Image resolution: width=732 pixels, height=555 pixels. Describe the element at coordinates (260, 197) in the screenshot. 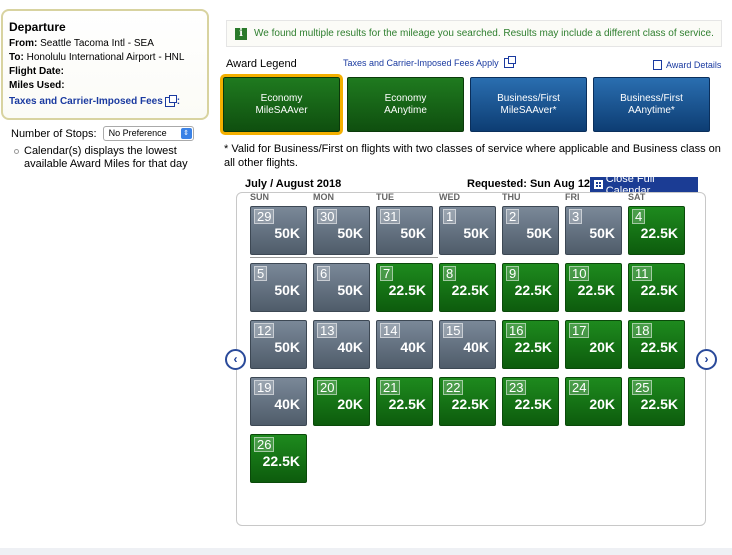

I see `dow-sun: SUN` at that location.